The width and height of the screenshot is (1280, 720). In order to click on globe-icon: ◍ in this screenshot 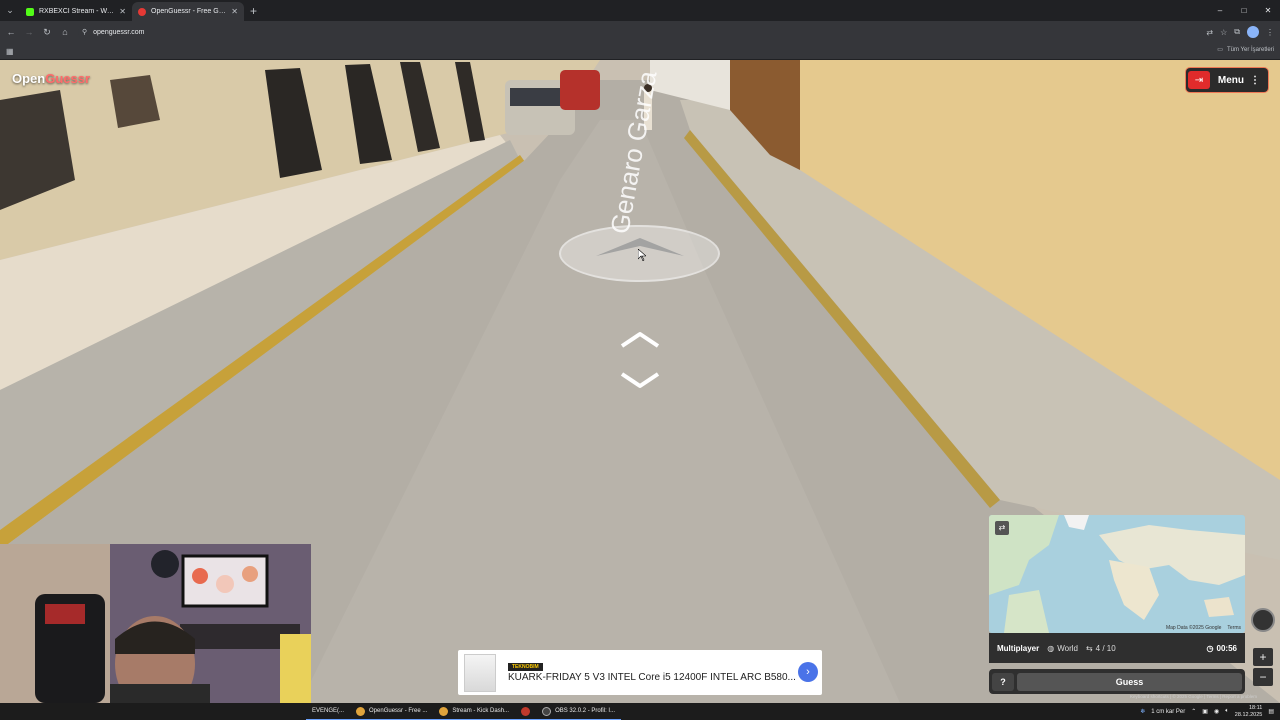, I will do `click(1051, 648)`.